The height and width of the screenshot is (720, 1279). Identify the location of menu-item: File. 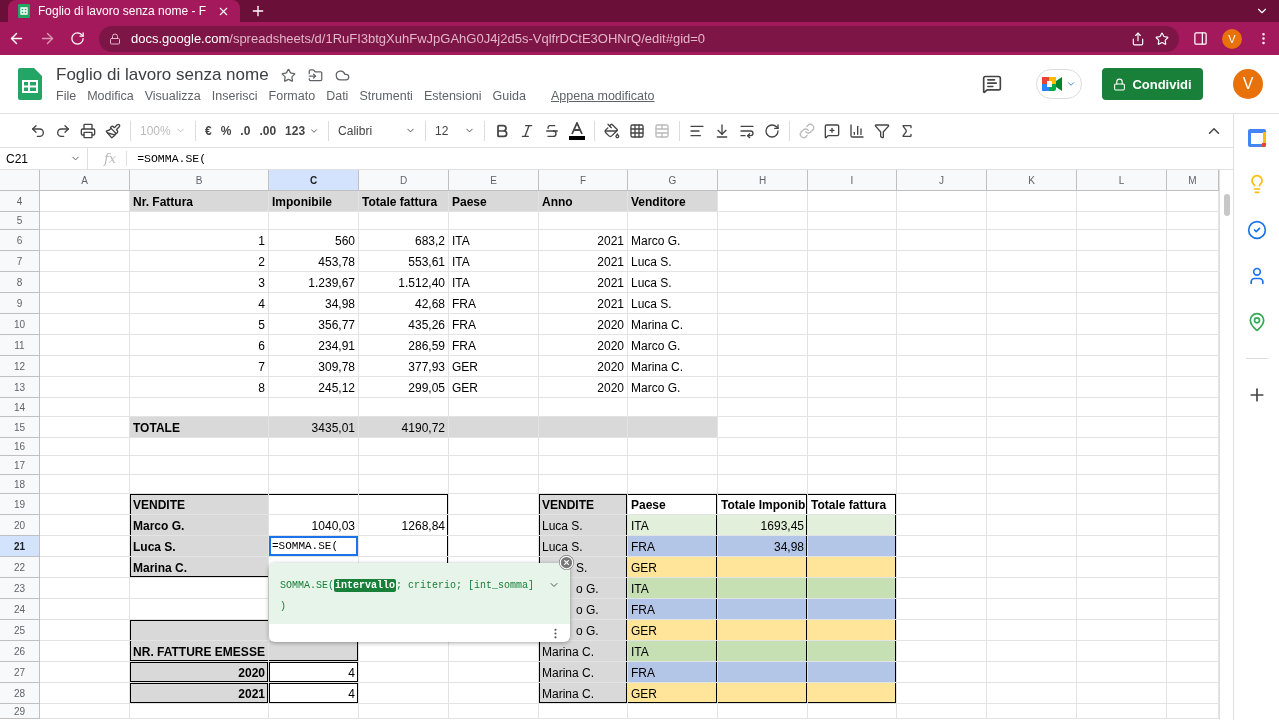
(66, 96).